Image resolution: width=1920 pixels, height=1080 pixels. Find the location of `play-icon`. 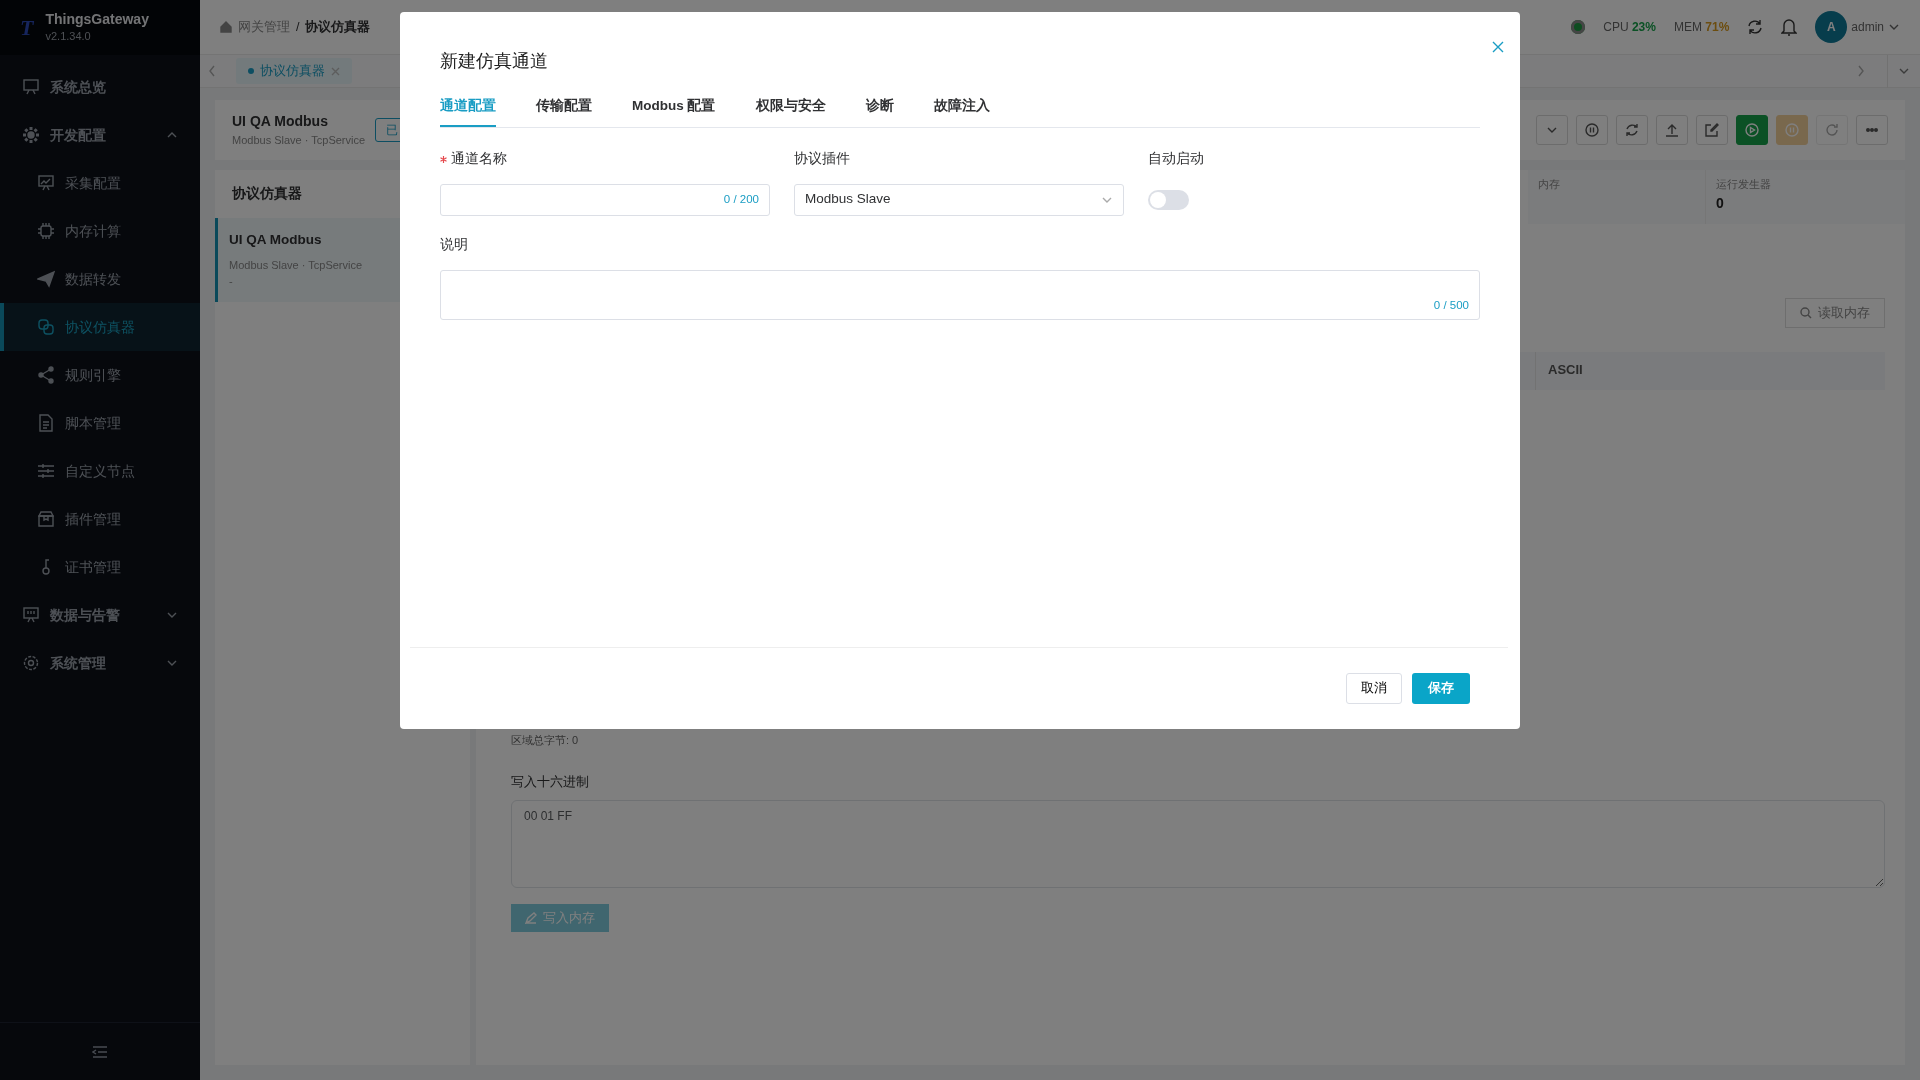

play-icon is located at coordinates (1752, 130).